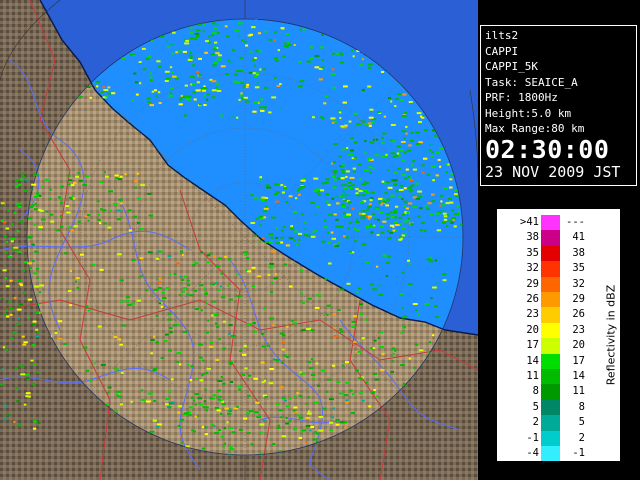 The image size is (640, 480). I want to click on legend-low-value: 20, so click(532, 329).